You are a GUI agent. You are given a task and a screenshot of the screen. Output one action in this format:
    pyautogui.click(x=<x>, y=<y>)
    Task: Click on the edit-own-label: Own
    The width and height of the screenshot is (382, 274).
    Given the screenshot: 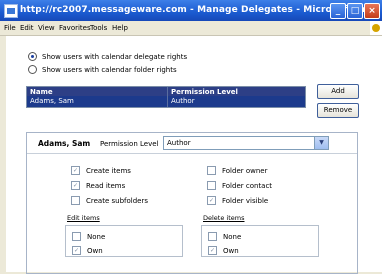 What is the action you would take?
    pyautogui.click(x=95, y=250)
    